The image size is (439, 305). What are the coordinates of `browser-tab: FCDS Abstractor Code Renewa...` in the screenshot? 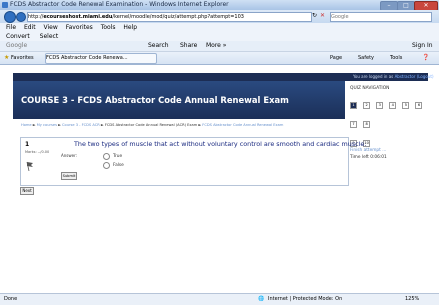 It's located at (101, 58).